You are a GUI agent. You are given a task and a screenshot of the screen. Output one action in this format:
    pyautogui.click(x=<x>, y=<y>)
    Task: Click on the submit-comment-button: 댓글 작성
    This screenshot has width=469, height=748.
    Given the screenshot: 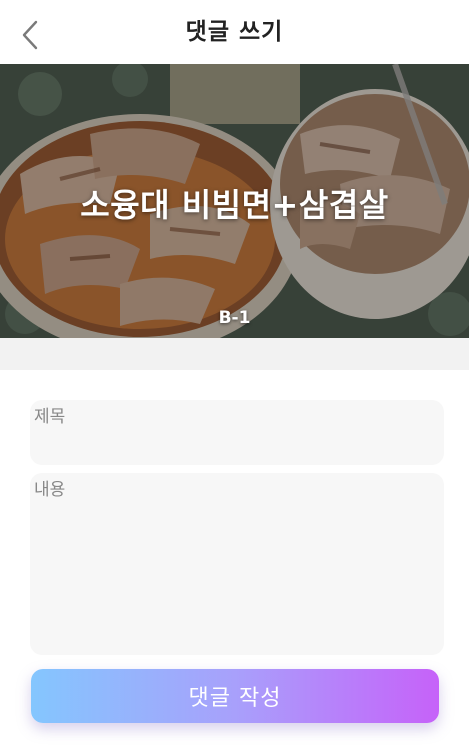 What is the action you would take?
    pyautogui.click(x=235, y=696)
    